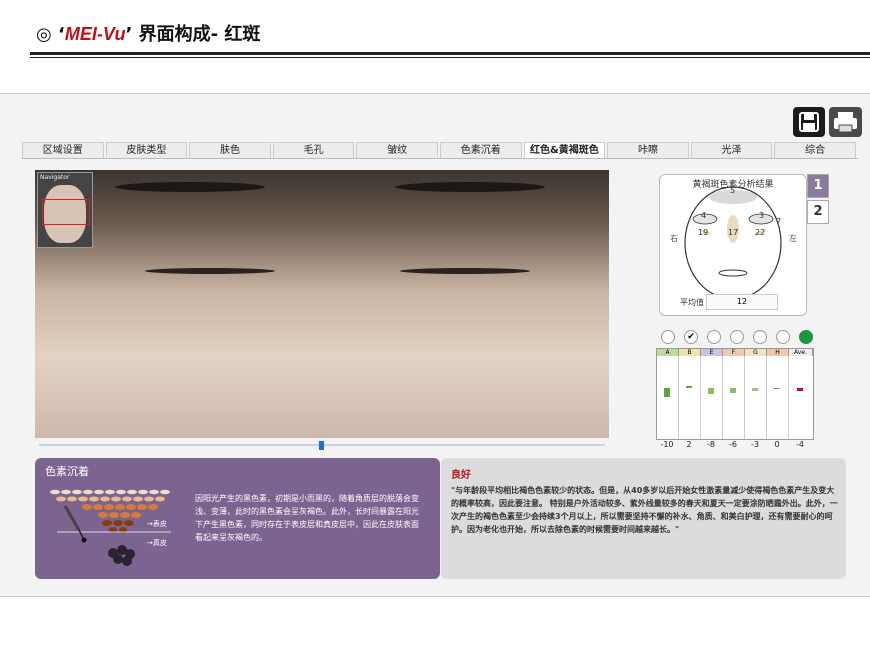 This screenshot has height=653, width=870. Describe the element at coordinates (465, 271) in the screenshot. I see `right-eye` at that location.